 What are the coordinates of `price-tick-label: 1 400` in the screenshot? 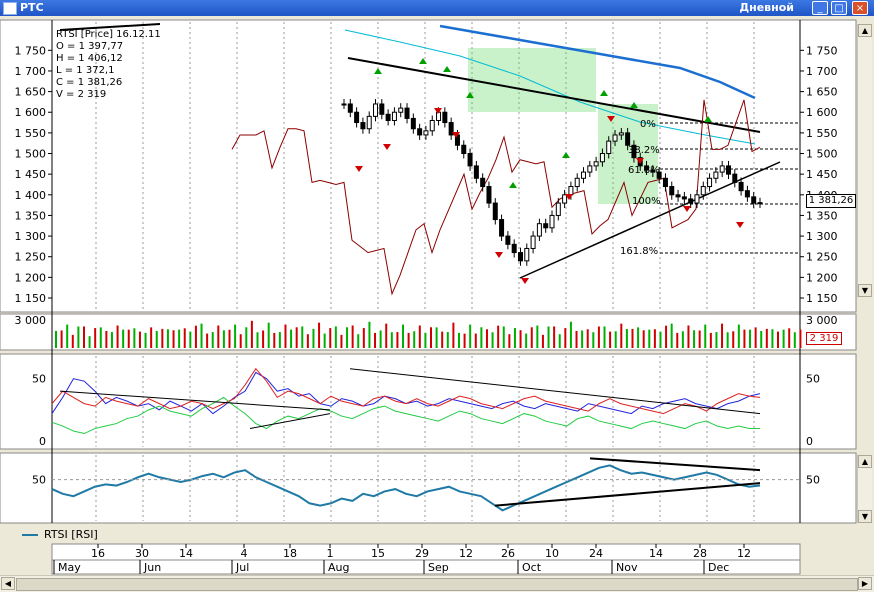 It's located at (31, 195).